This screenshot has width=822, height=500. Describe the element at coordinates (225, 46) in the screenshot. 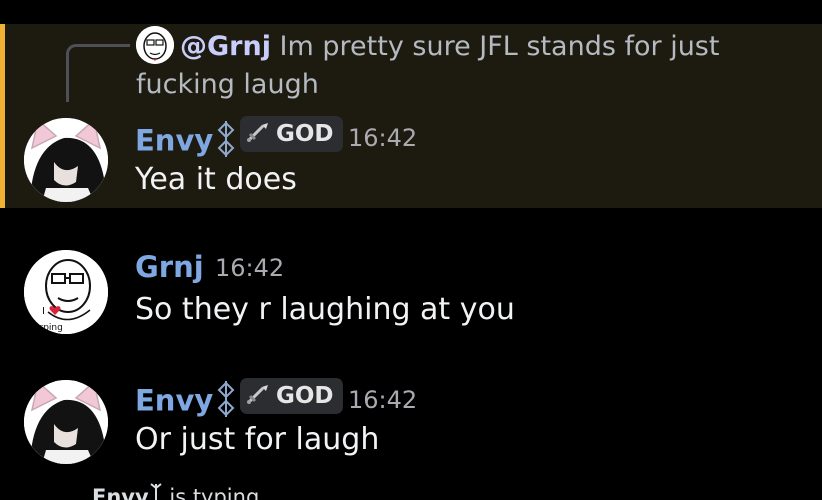

I see `reply-mention: @Grnj` at that location.